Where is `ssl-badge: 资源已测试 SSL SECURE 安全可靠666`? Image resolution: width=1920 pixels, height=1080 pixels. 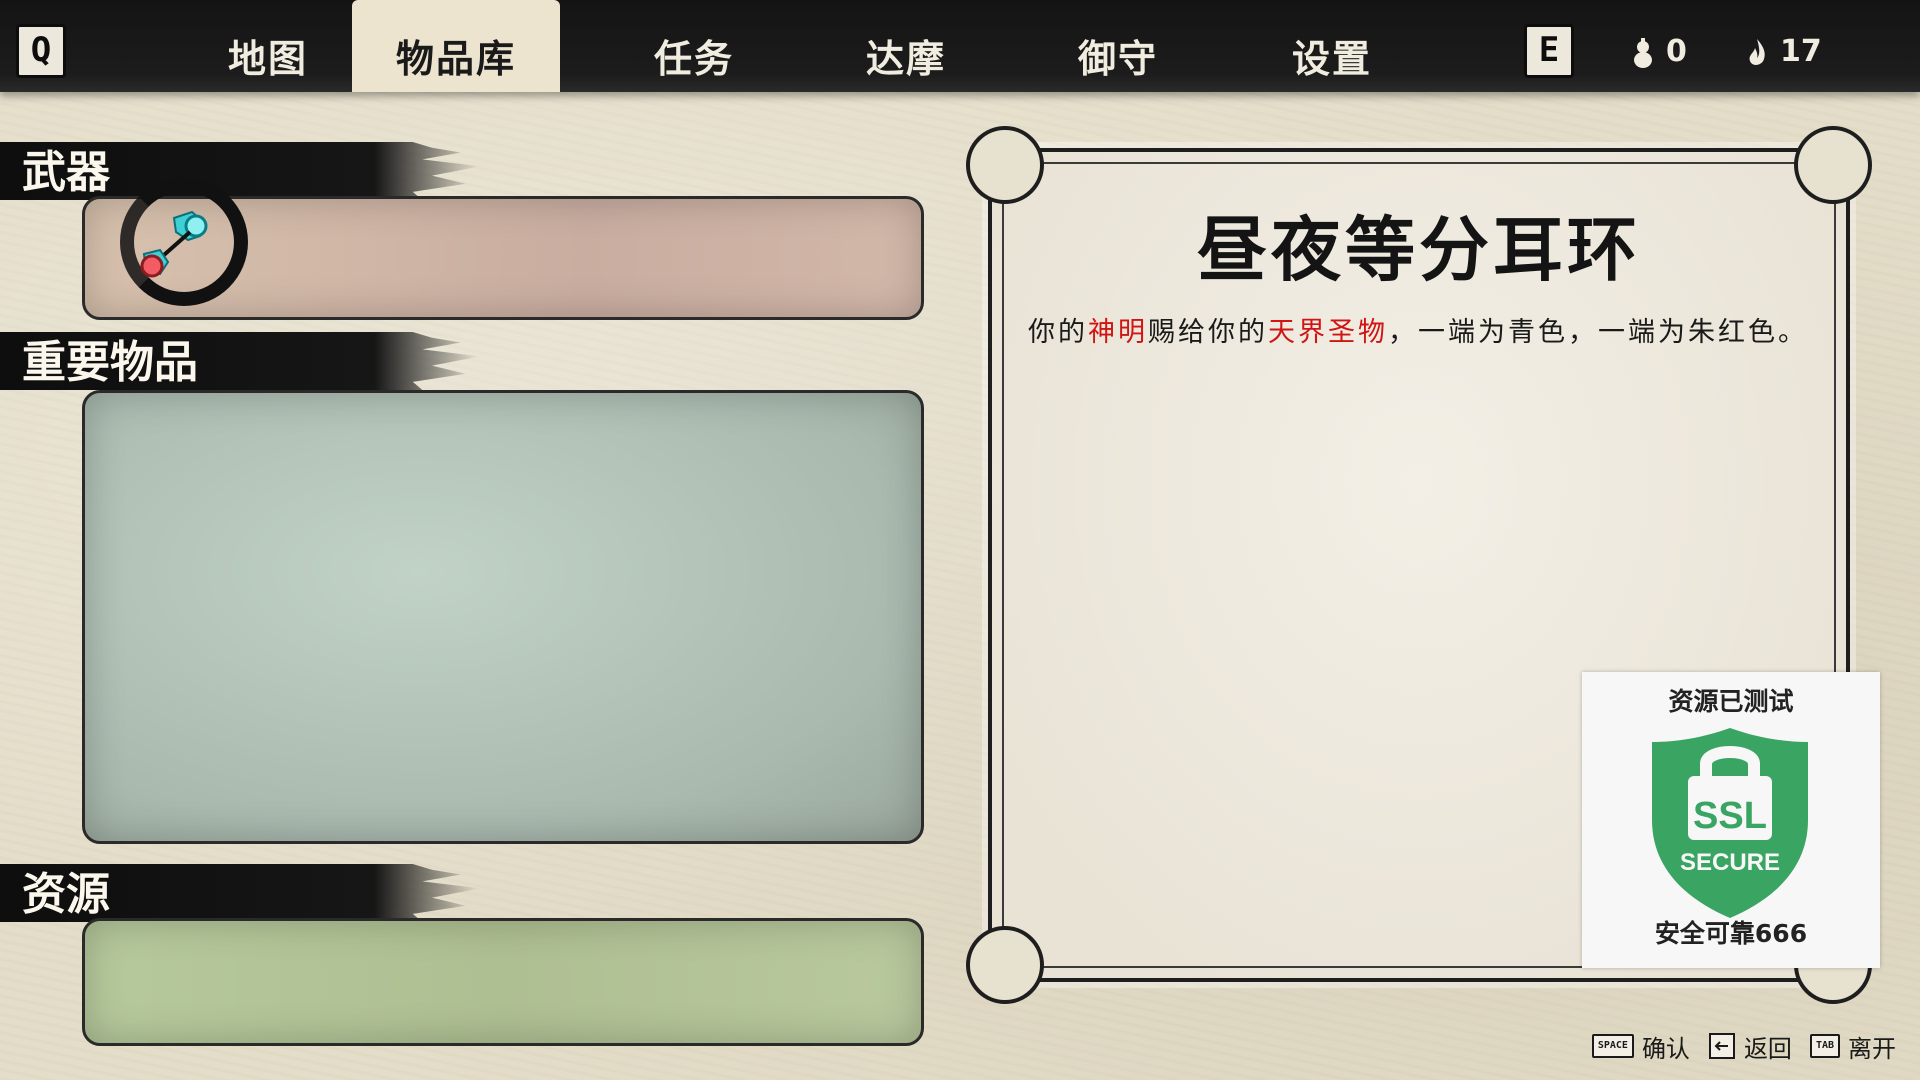
ssl-badge: 资源已测试 SSL SECURE 安全可靠666 is located at coordinates (1731, 820).